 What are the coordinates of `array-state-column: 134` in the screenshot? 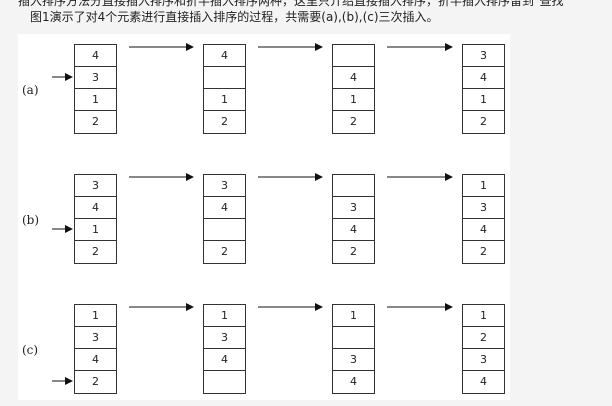 It's located at (224, 349).